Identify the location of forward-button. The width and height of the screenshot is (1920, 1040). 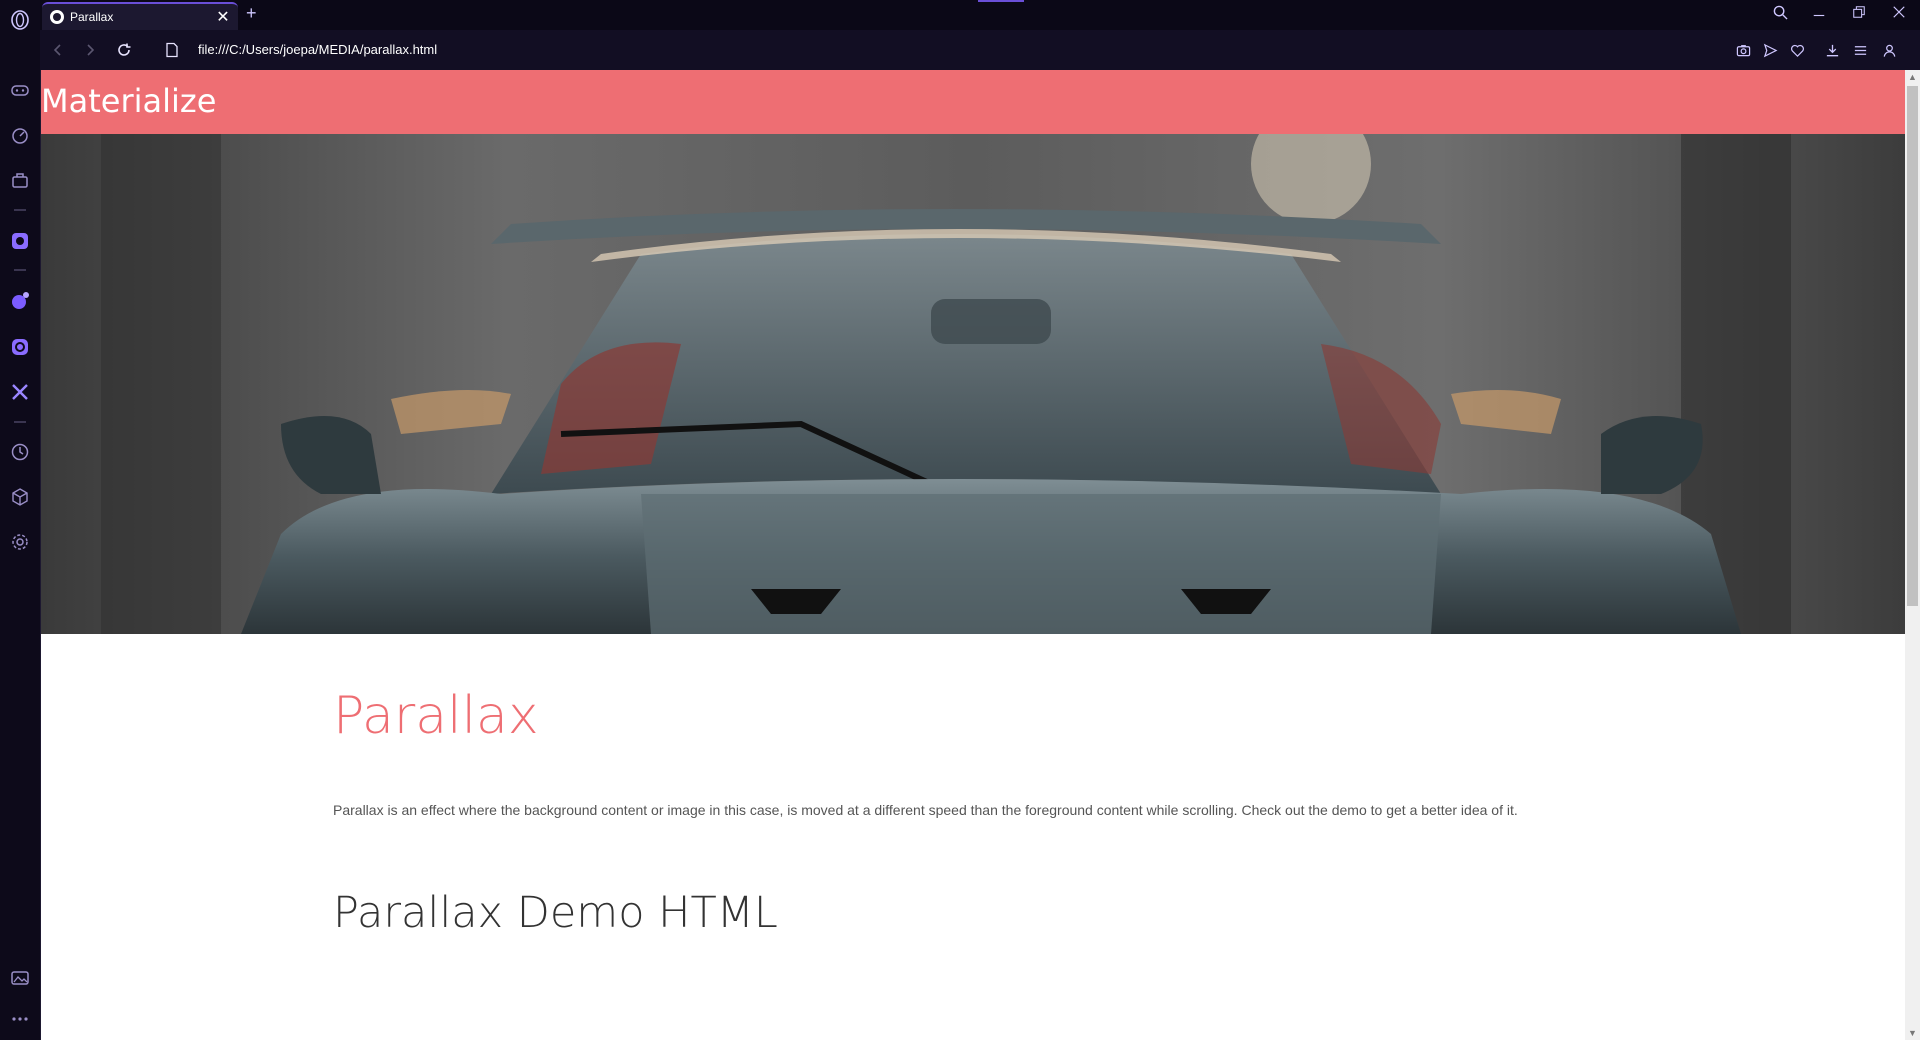
(90, 50).